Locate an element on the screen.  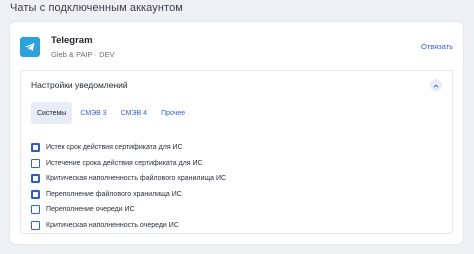
tab-smev3: СМЭВ 3 is located at coordinates (93, 113).